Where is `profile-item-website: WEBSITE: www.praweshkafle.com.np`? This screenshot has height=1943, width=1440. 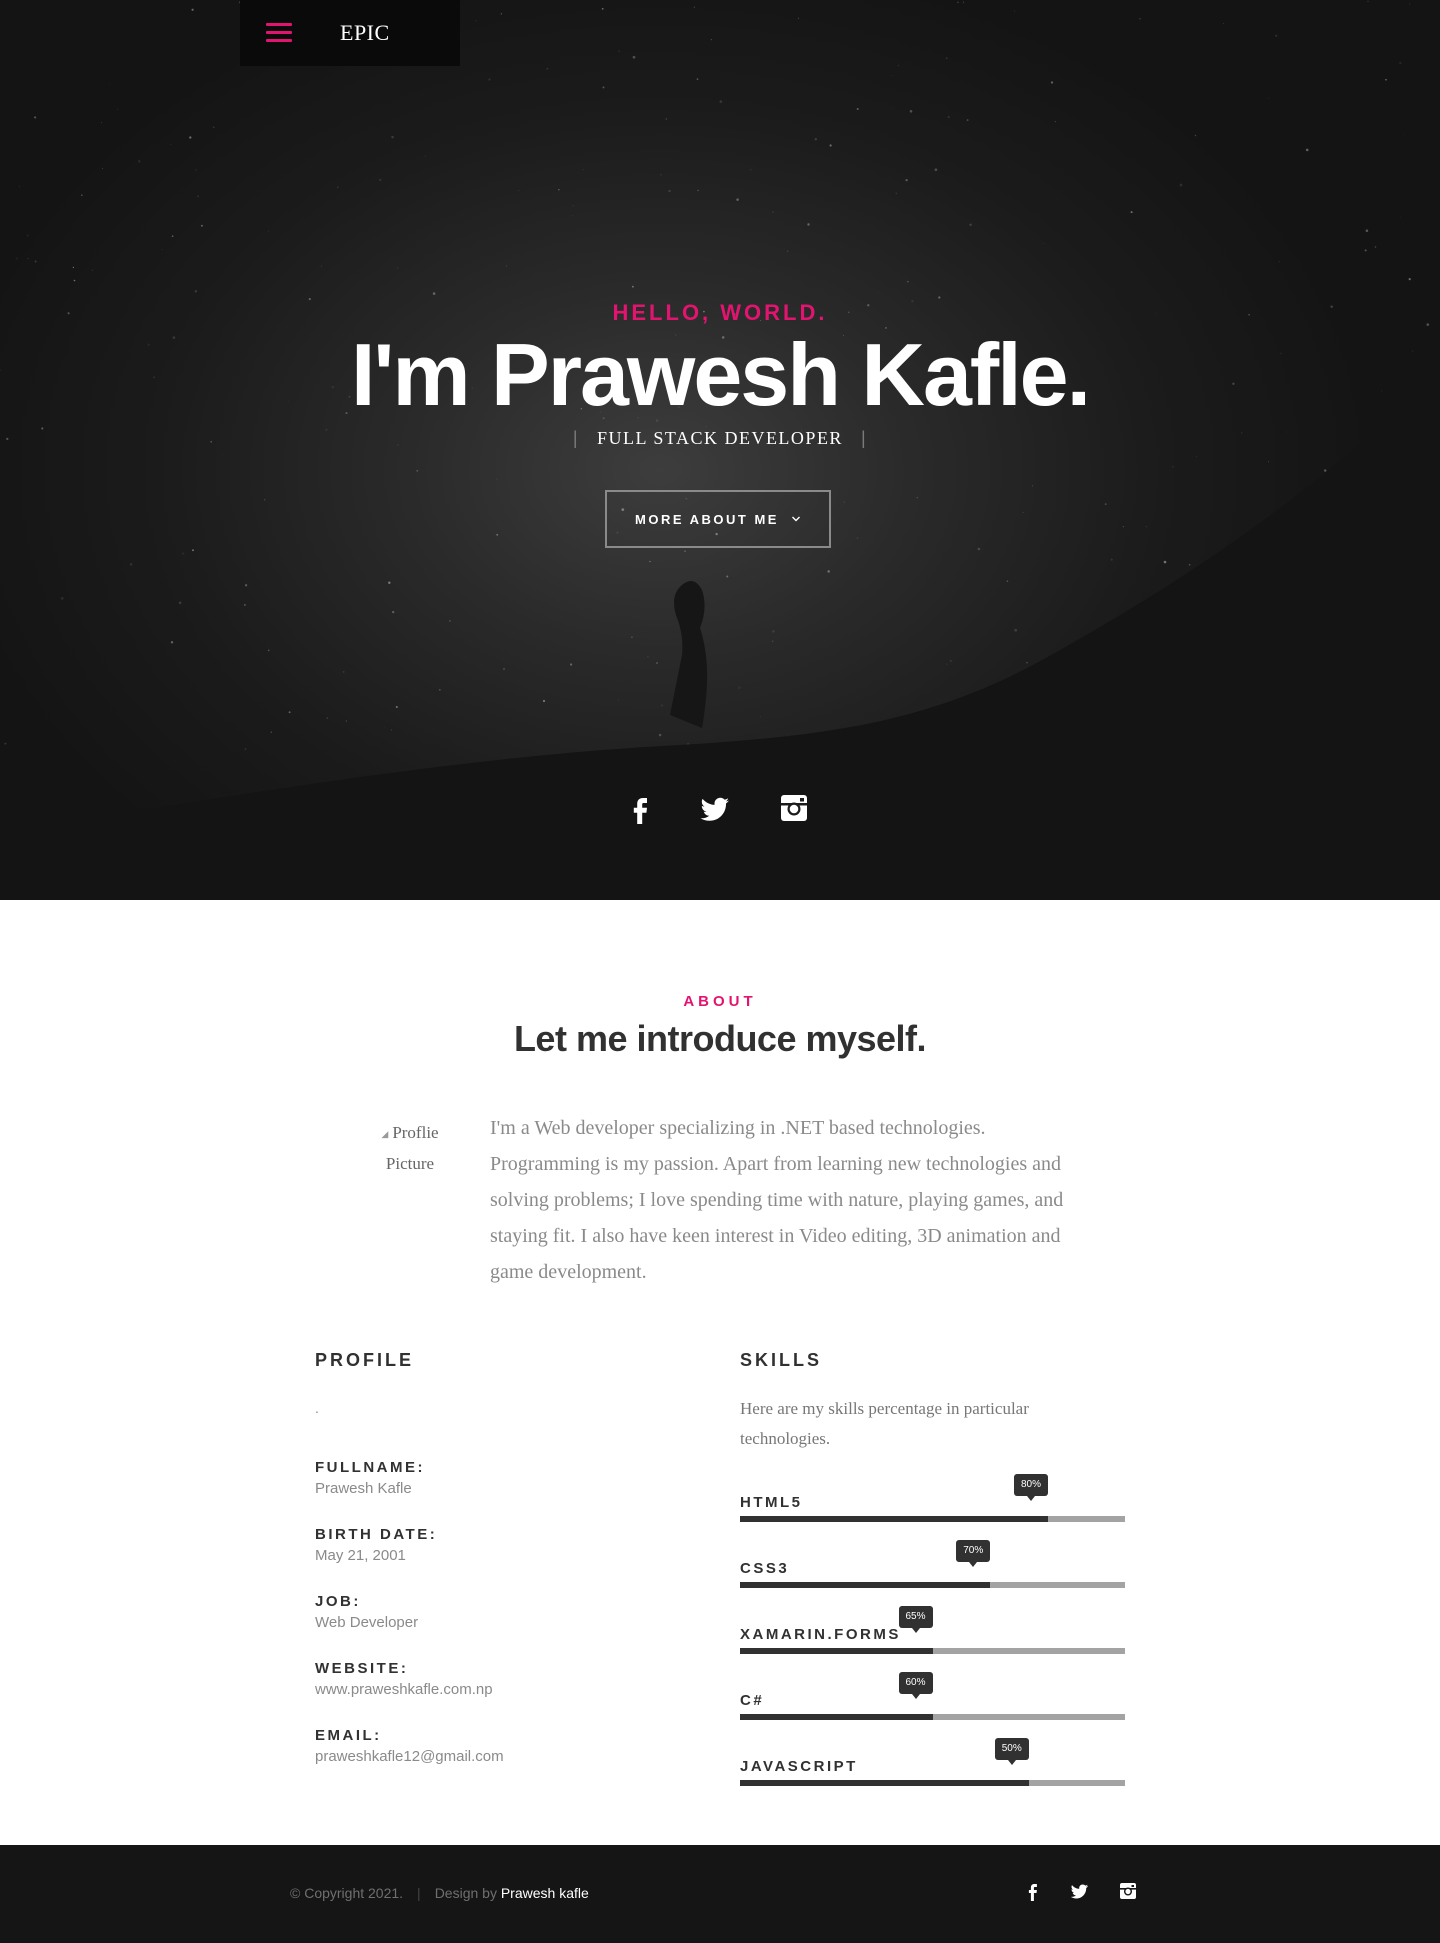 profile-item-website: WEBSITE: www.praweshkafle.com.np is located at coordinates (404, 1679).